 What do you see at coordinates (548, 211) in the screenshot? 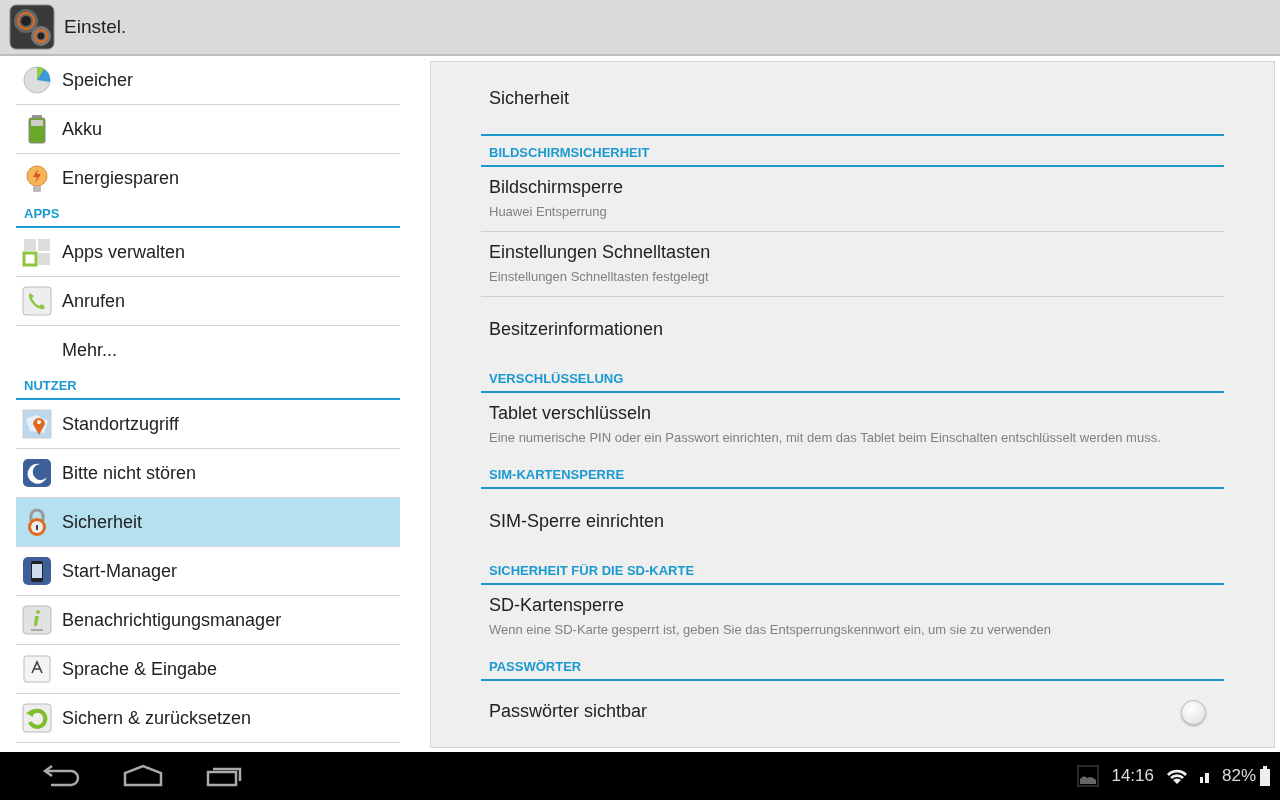
I see `setting-summary: Huawei Entsperrung` at bounding box center [548, 211].